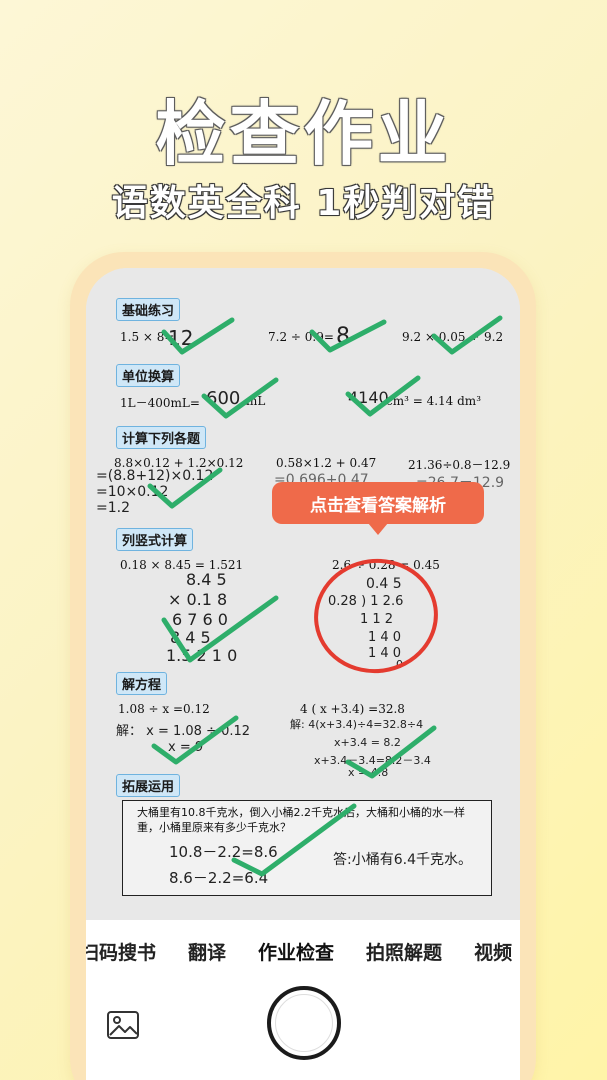 The width and height of the screenshot is (607, 1080). What do you see at coordinates (384, 584) in the screenshot?
I see `division-quotient: 0.4 5` at bounding box center [384, 584].